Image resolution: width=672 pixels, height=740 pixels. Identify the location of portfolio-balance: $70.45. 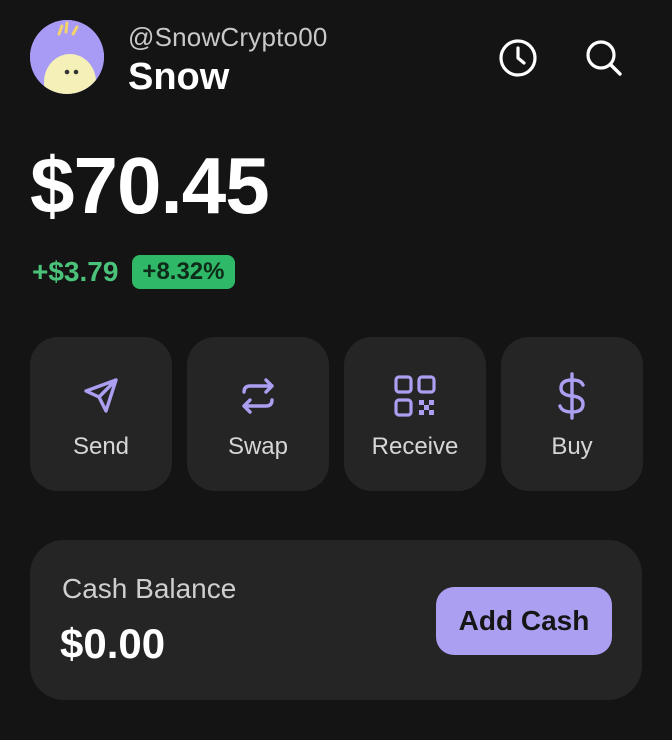
(150, 185).